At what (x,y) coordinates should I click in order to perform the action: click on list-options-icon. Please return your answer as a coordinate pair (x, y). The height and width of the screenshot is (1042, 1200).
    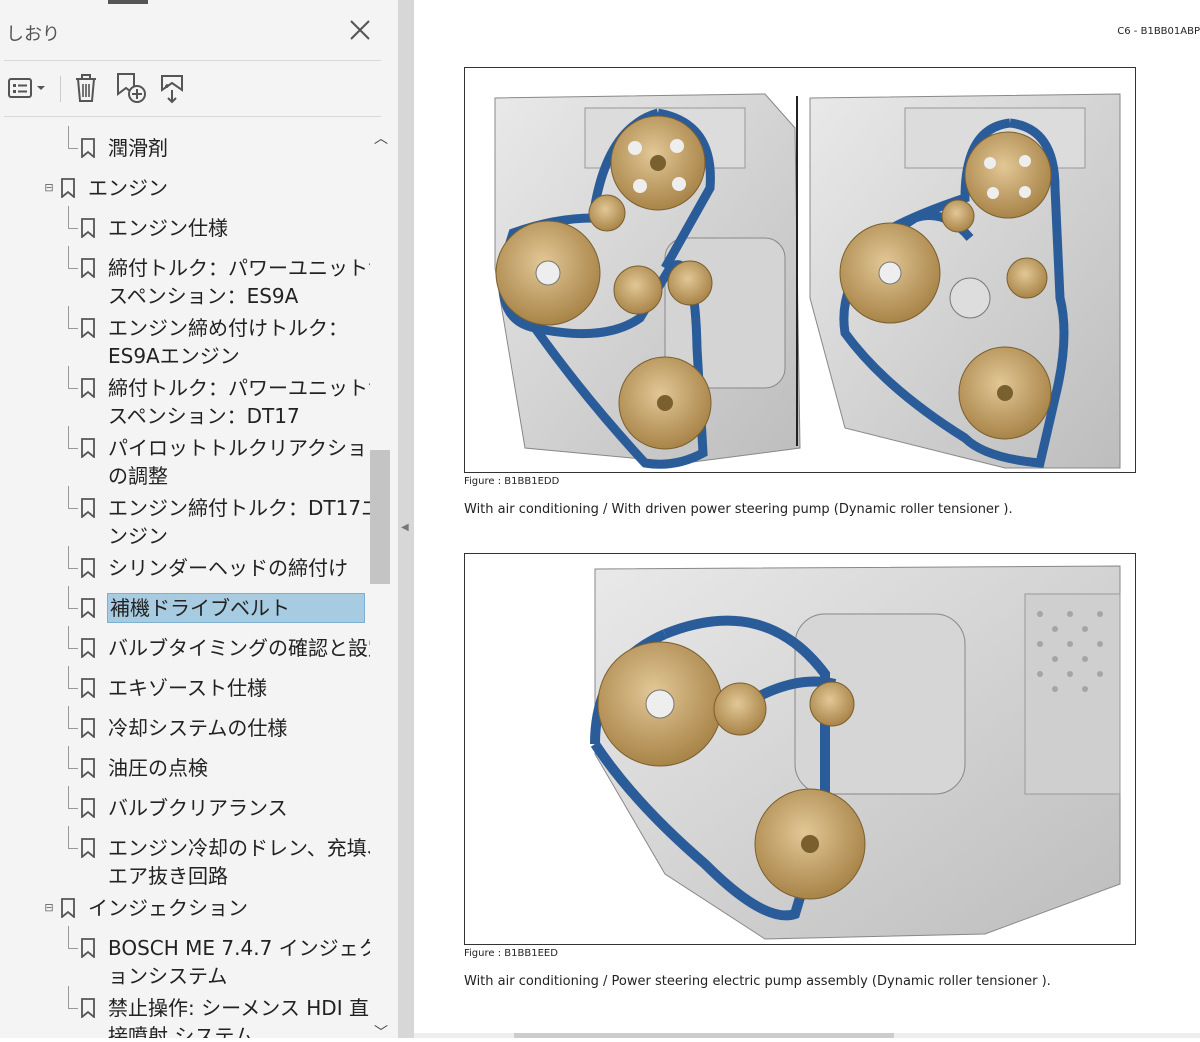
    Looking at the image, I should click on (26, 88).